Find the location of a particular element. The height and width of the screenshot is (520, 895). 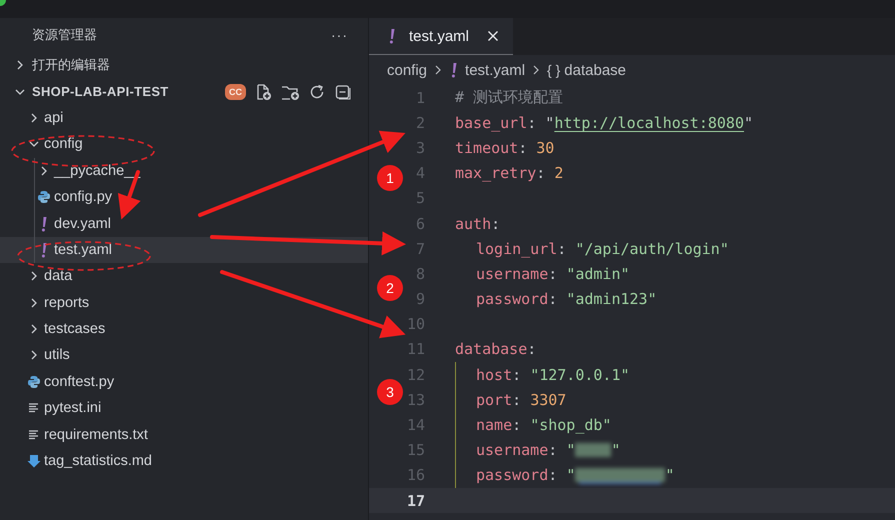

code-text: username: "admin" is located at coordinates (553, 273).